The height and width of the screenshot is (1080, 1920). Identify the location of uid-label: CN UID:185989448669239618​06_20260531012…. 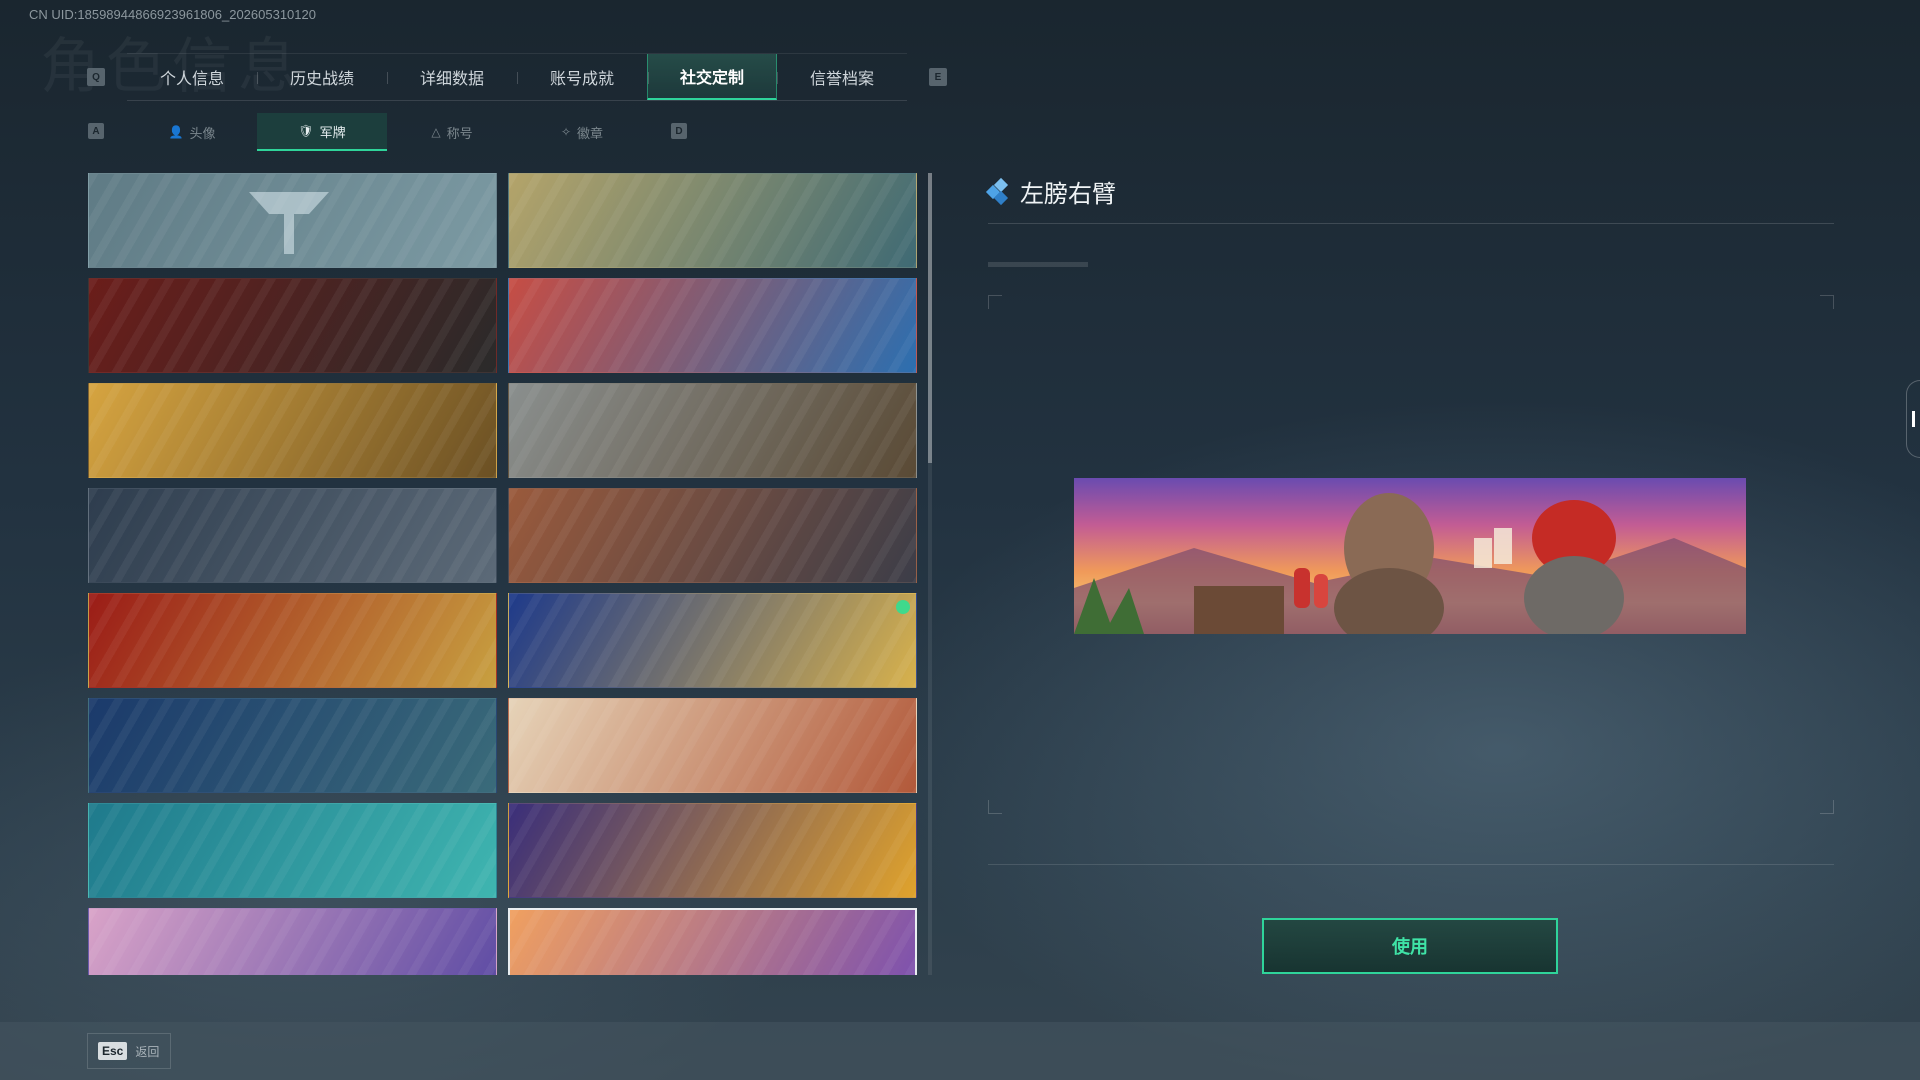
(172, 14).